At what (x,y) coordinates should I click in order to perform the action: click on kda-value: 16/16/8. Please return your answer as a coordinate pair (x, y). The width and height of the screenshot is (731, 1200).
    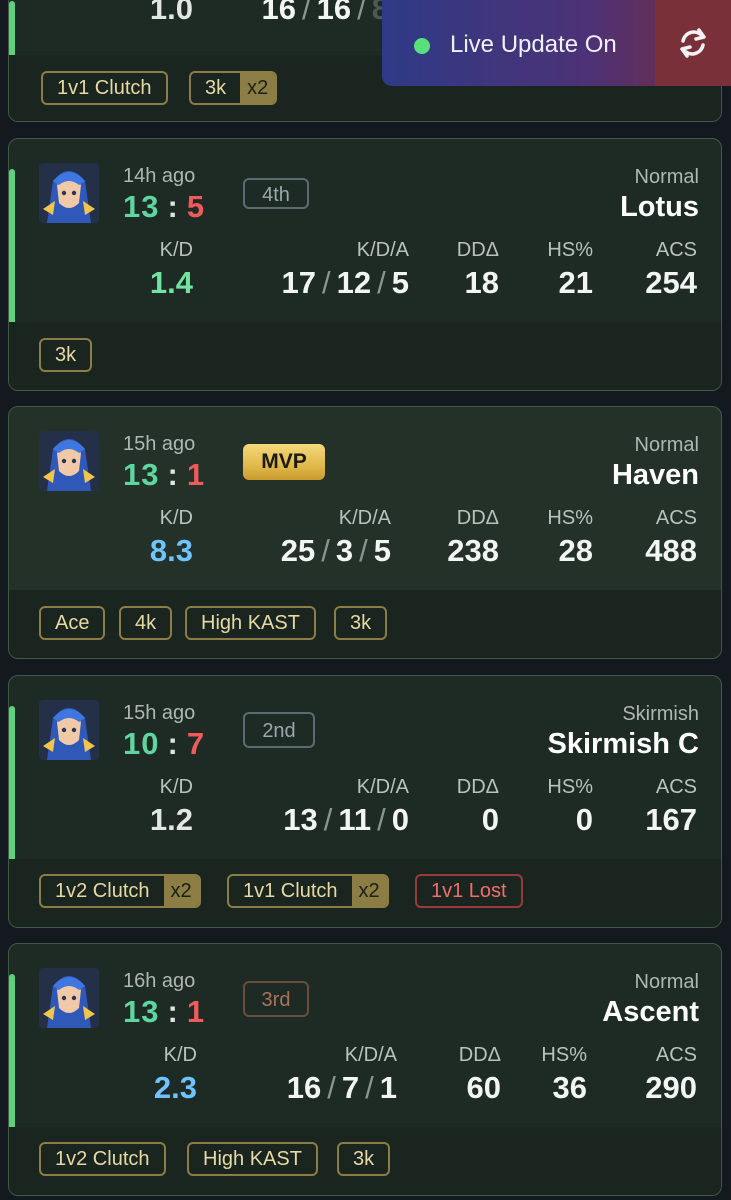
    Looking at the image, I should click on (325, 13).